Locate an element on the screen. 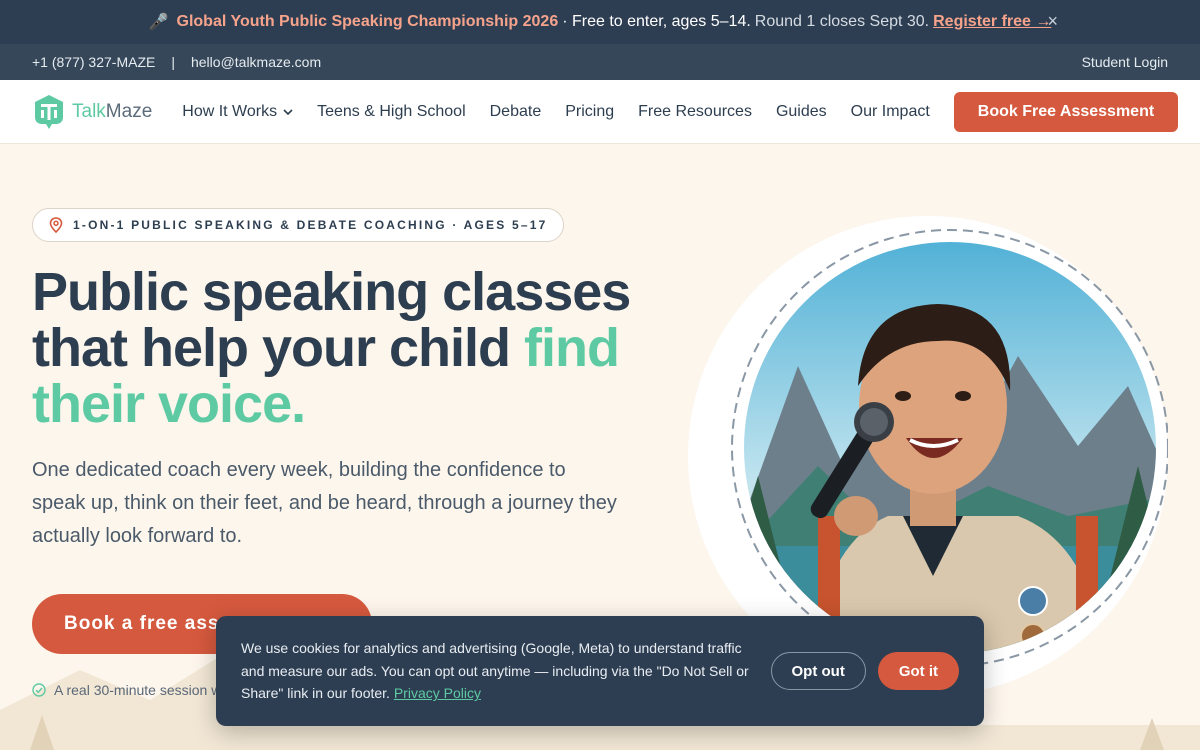 This screenshot has width=1200, height=750. nav-debate: Debate is located at coordinates (516, 112).